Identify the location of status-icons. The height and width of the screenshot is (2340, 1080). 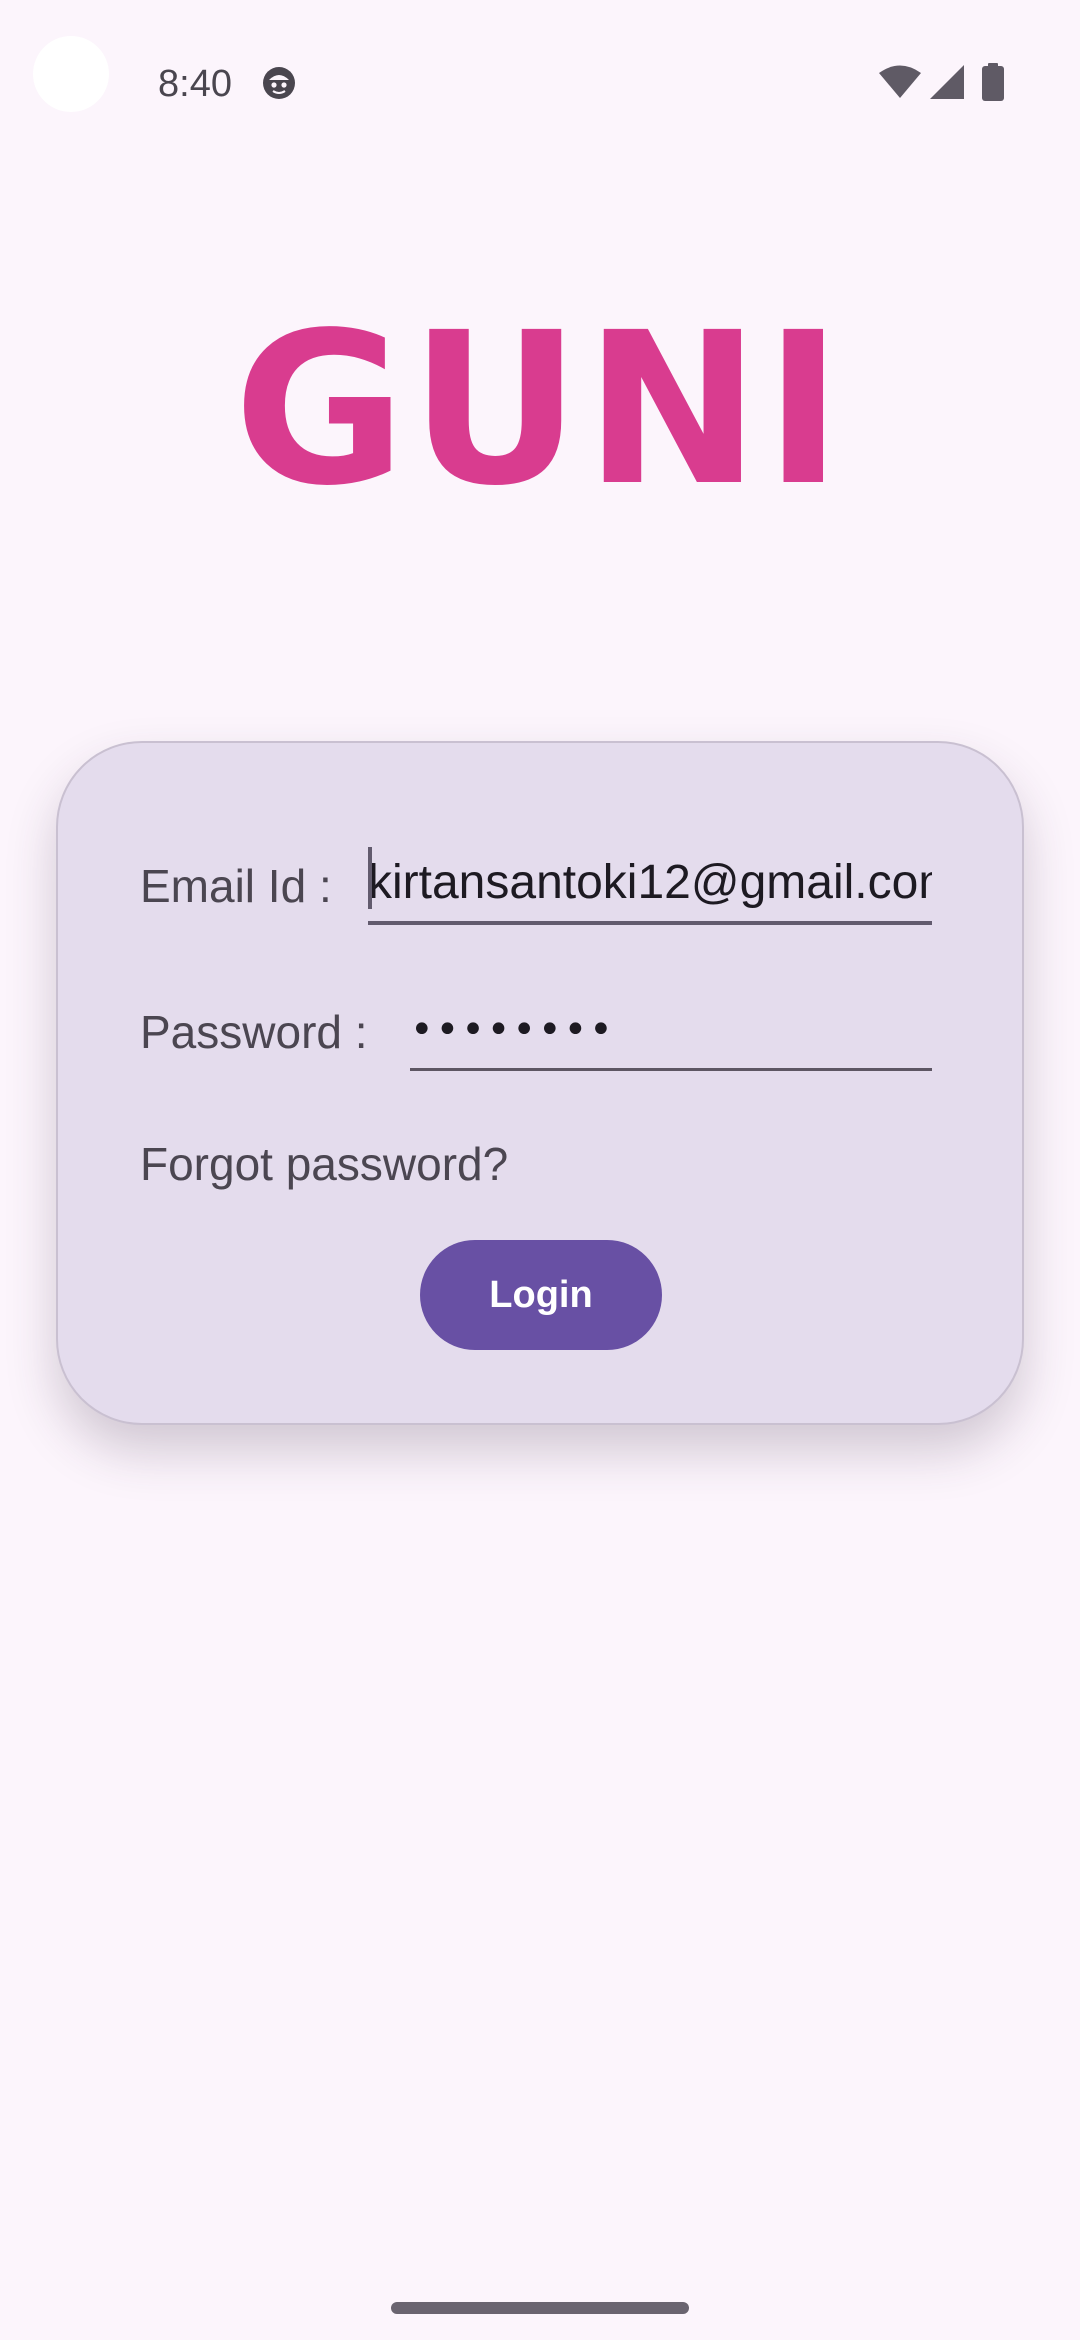
(941, 82).